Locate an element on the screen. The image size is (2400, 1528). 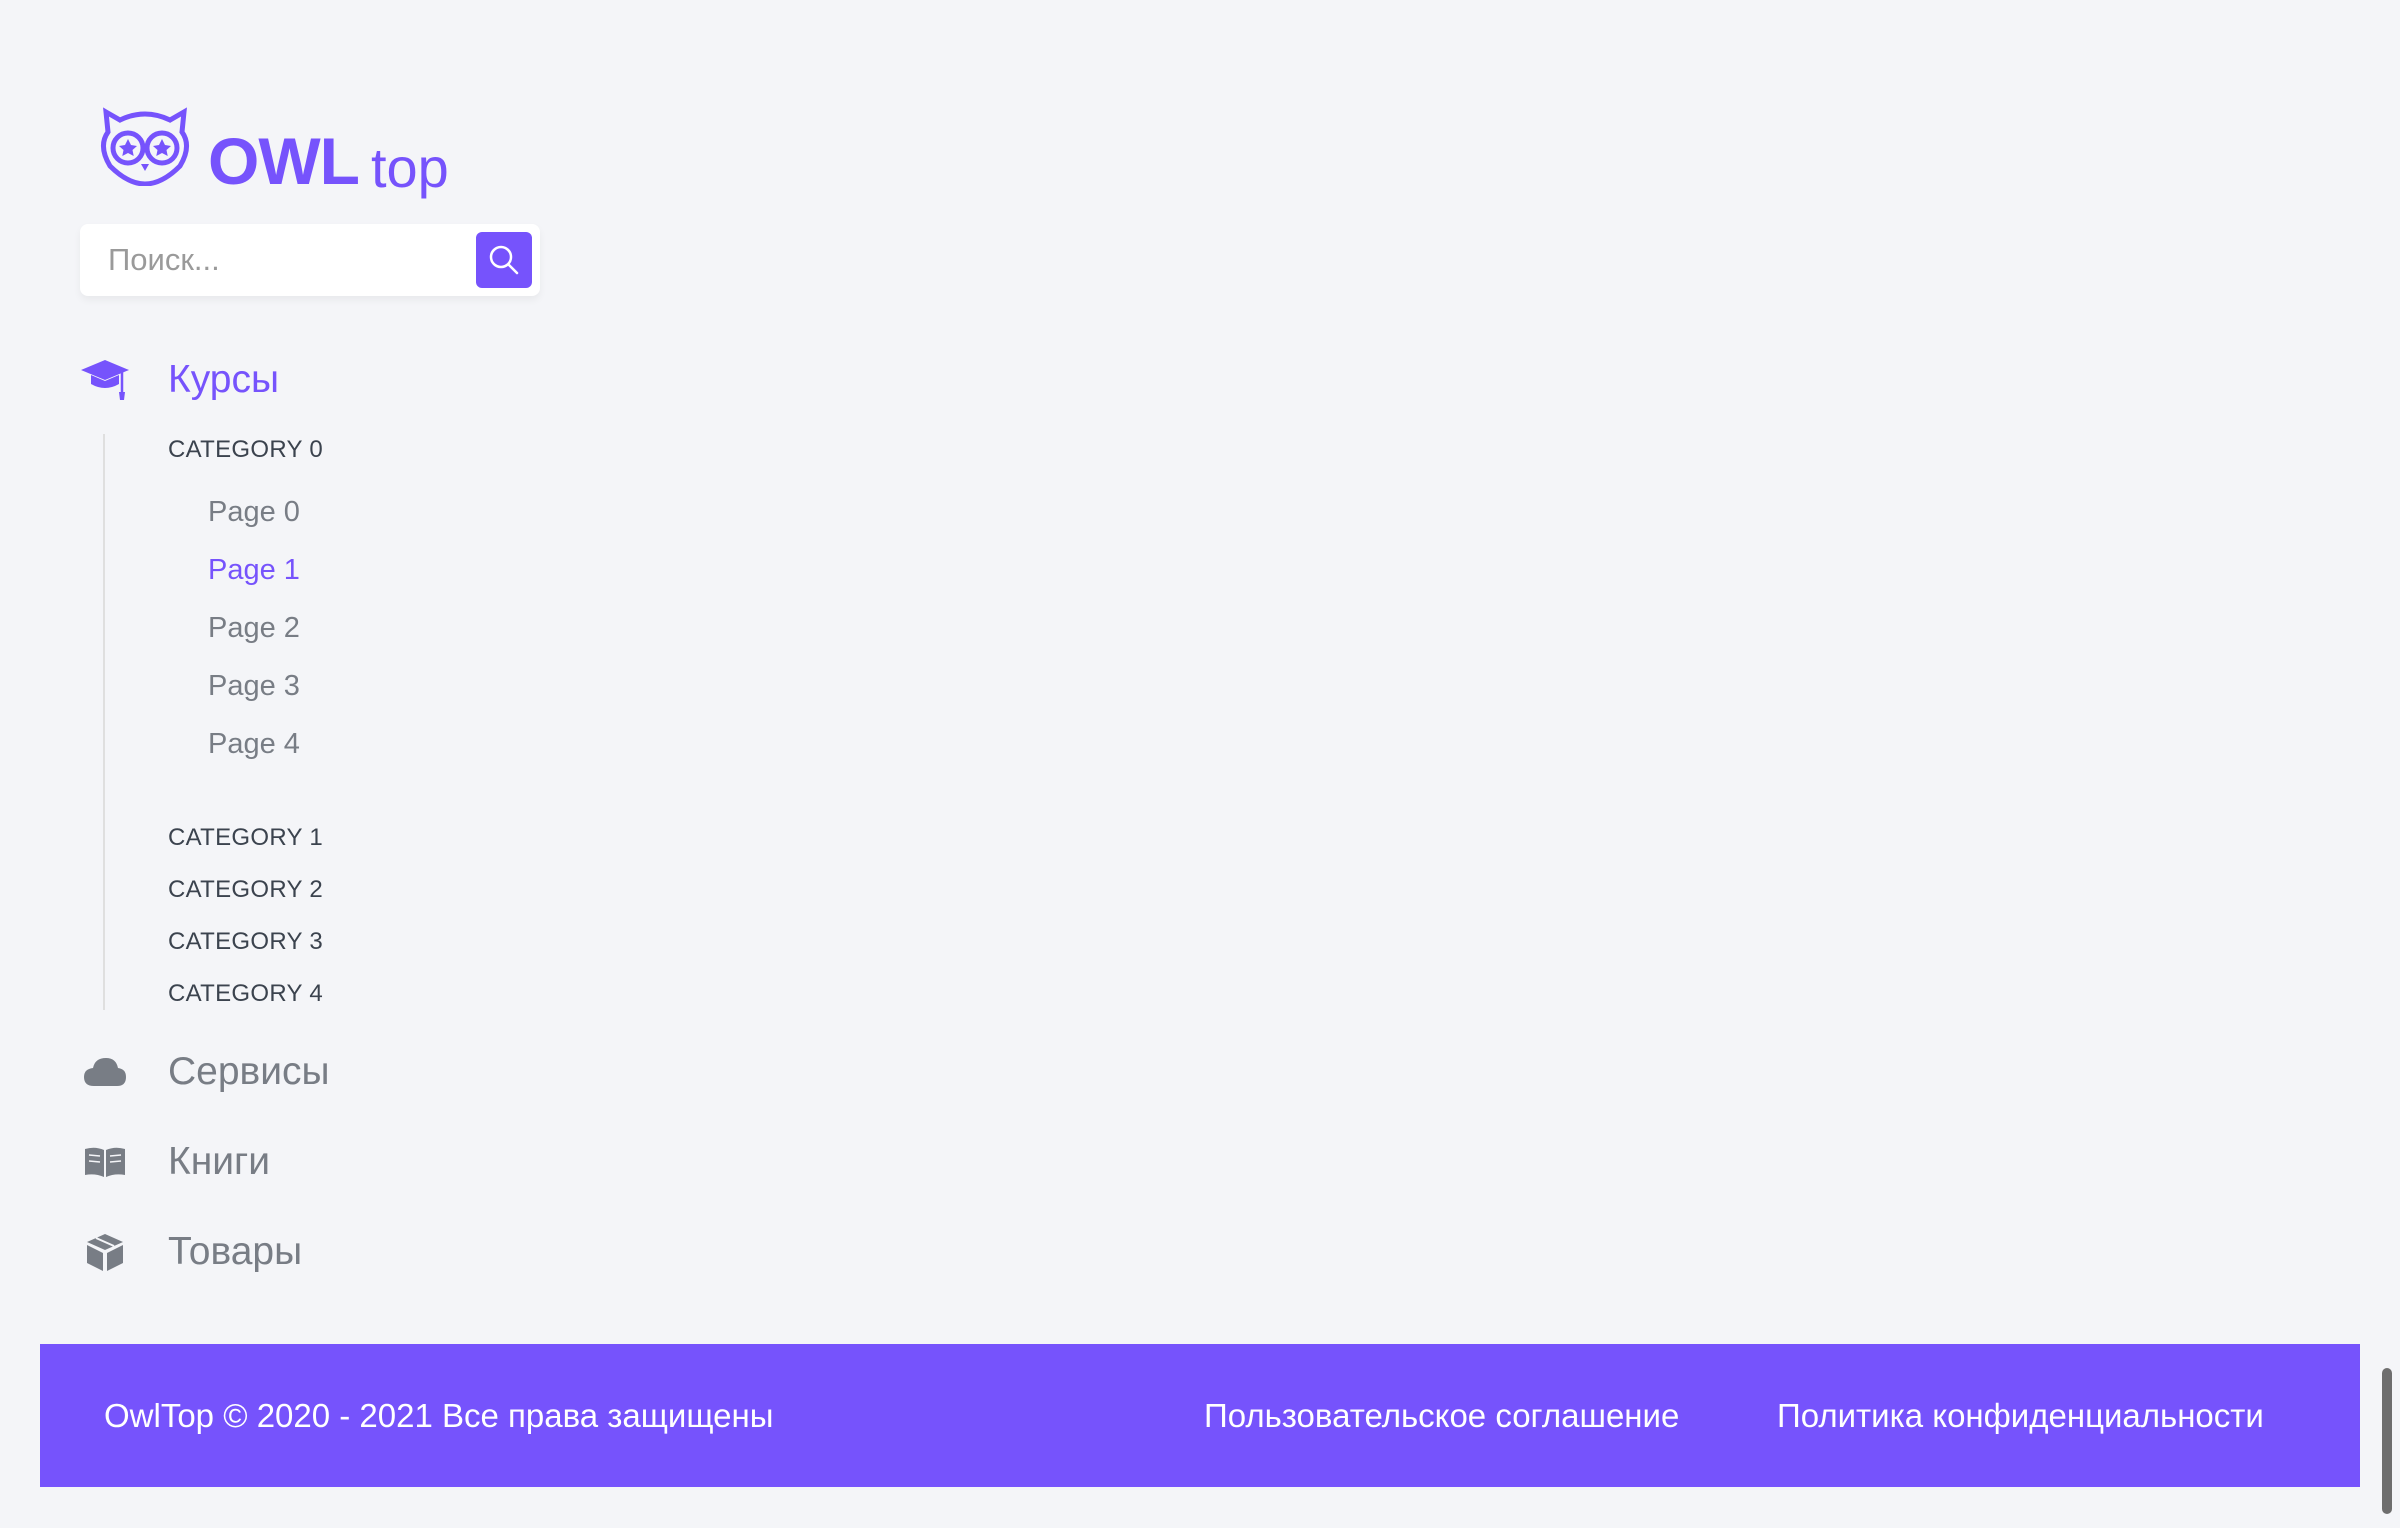
page-link-3: Page 3 is located at coordinates (254, 686).